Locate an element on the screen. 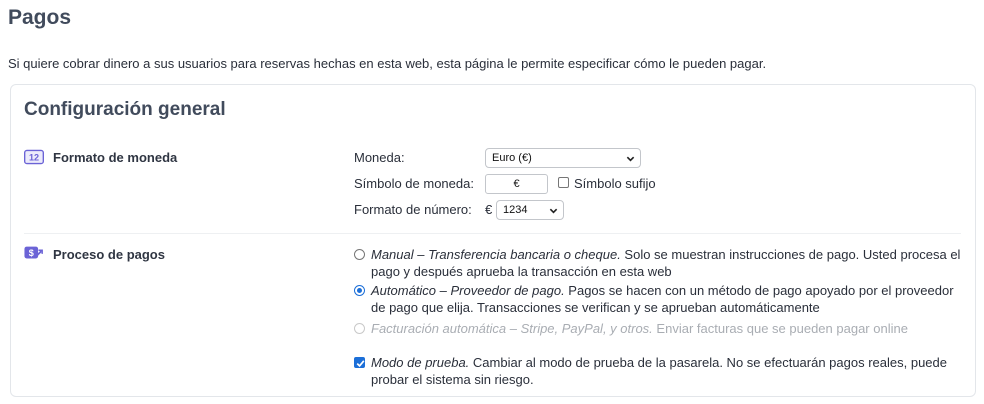 This screenshot has width=984, height=404. suffix-symbol-checkbox is located at coordinates (563, 182).